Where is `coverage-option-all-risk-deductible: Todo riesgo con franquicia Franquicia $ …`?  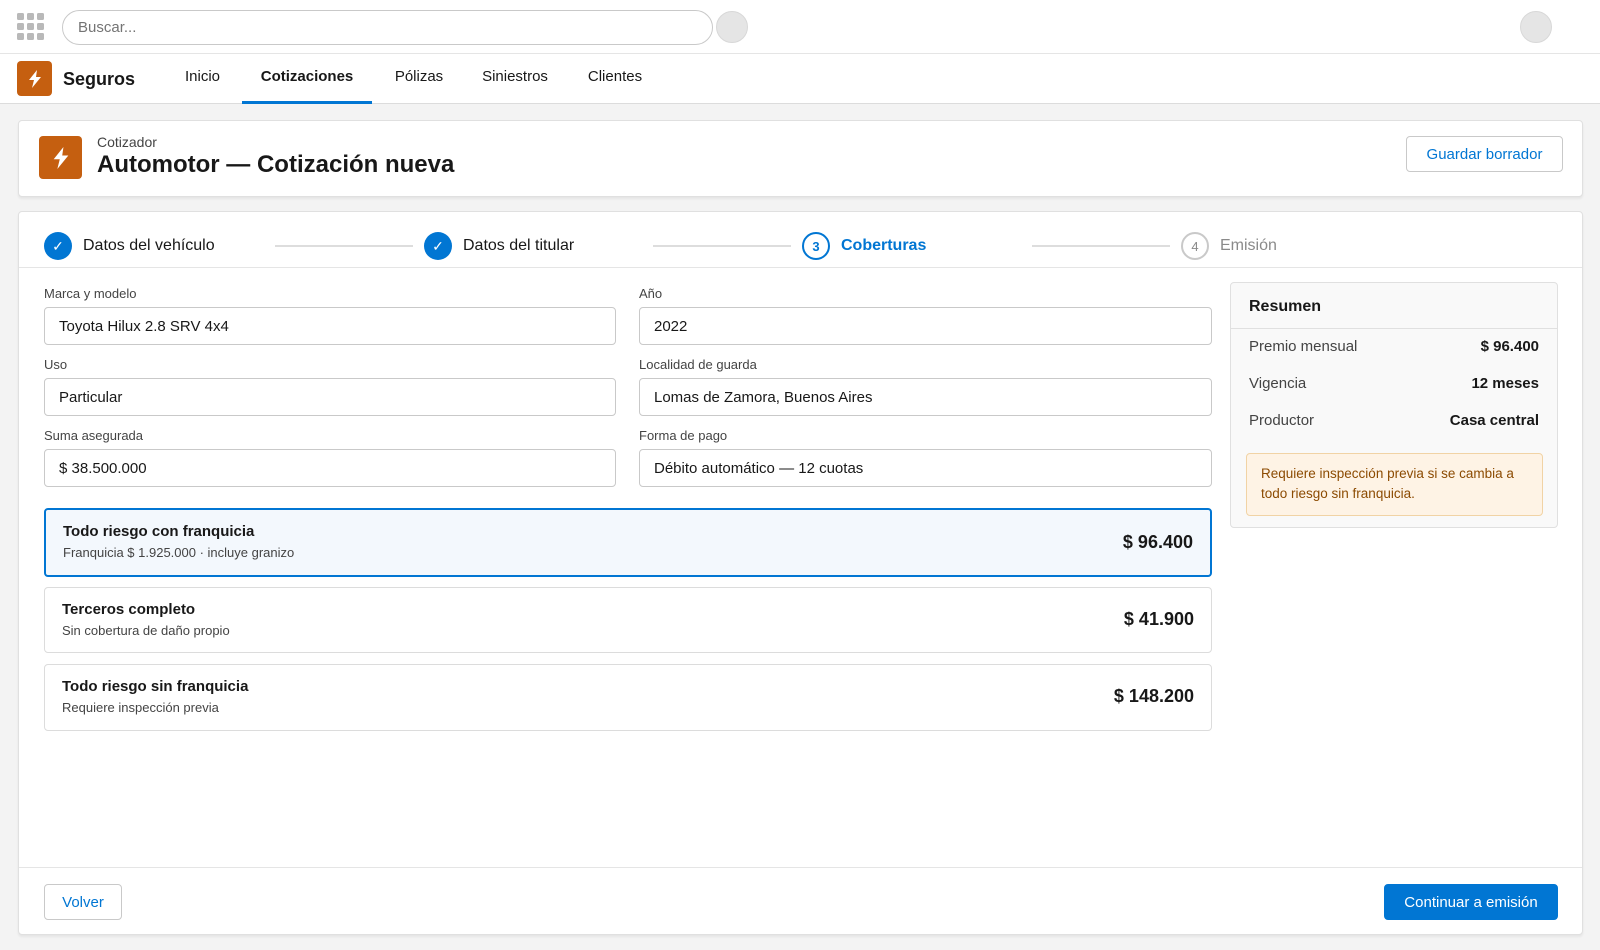
coverage-option-all-risk-deductible: Todo riesgo con franquicia Franquicia $ … is located at coordinates (628, 542).